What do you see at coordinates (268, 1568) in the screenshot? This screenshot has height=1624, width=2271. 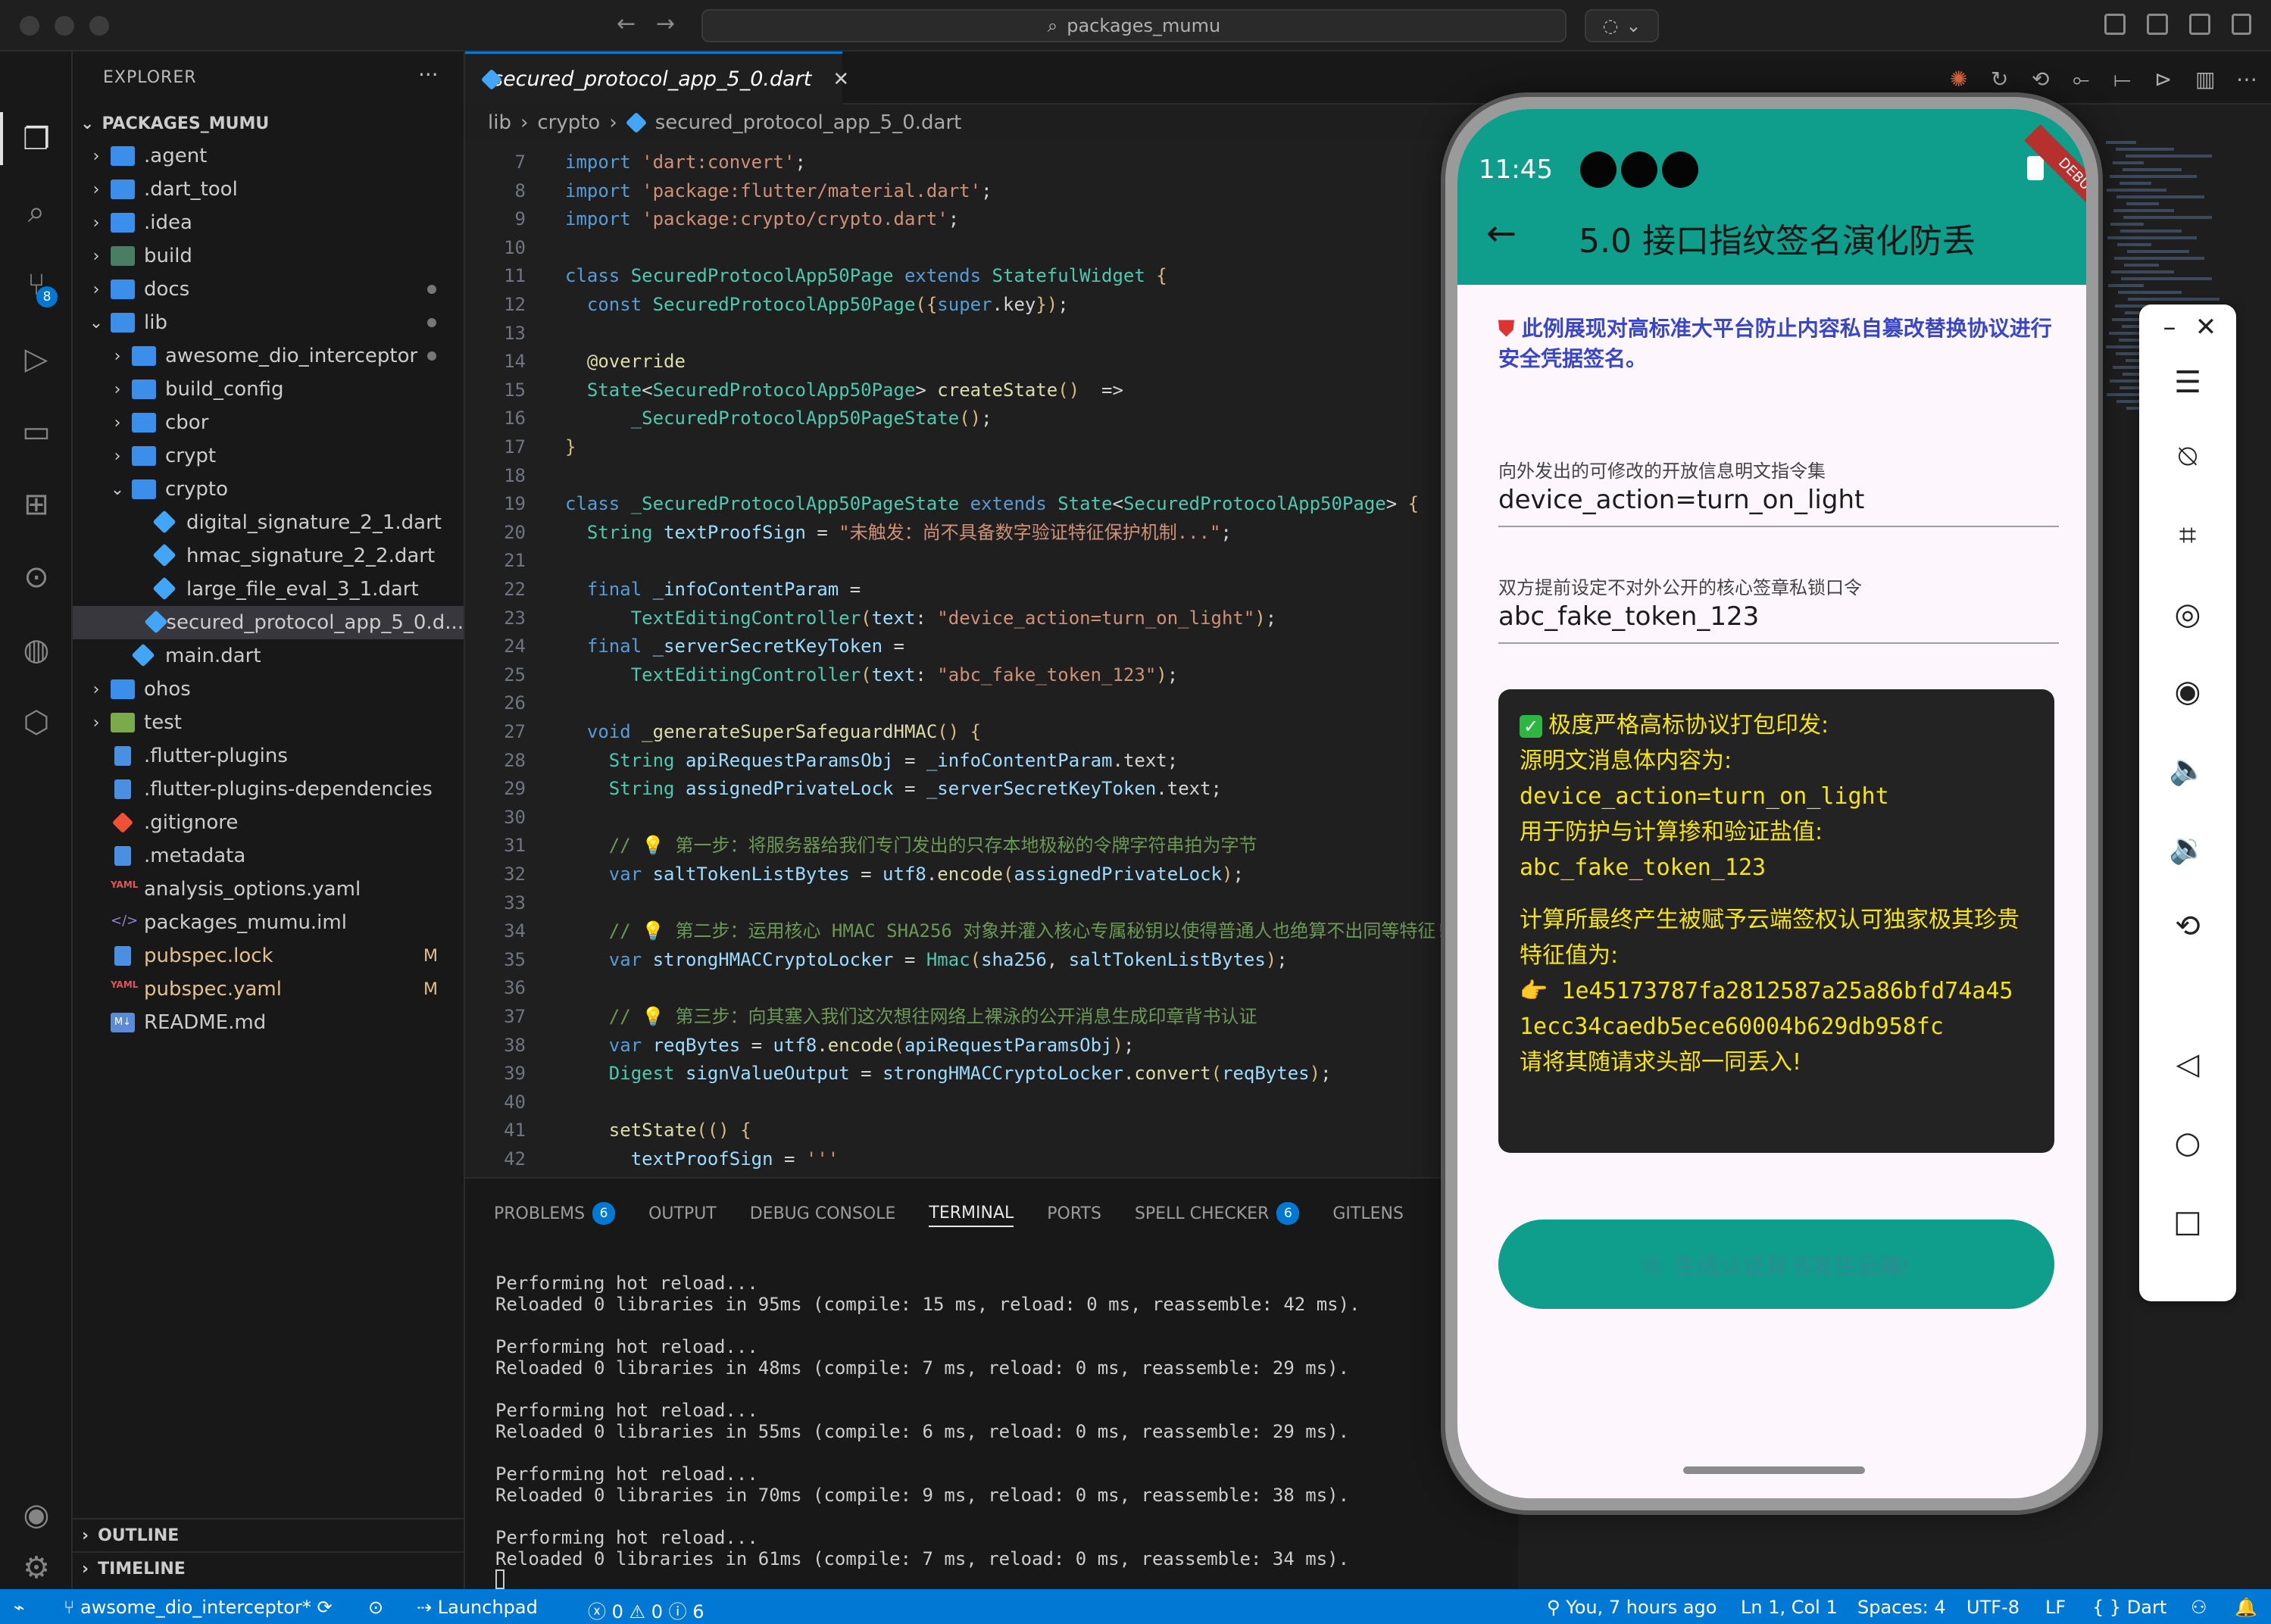 I see `timeline-section: › TIMELINE` at bounding box center [268, 1568].